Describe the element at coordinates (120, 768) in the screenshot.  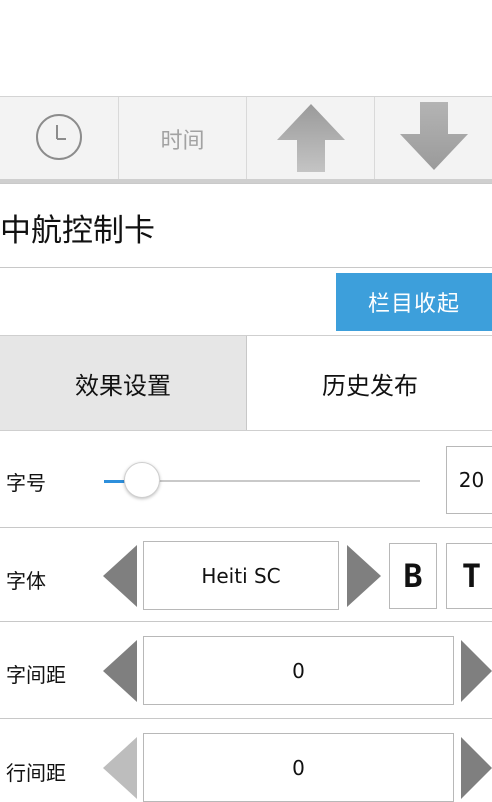
I see `line-spacing-decrease-icon` at that location.